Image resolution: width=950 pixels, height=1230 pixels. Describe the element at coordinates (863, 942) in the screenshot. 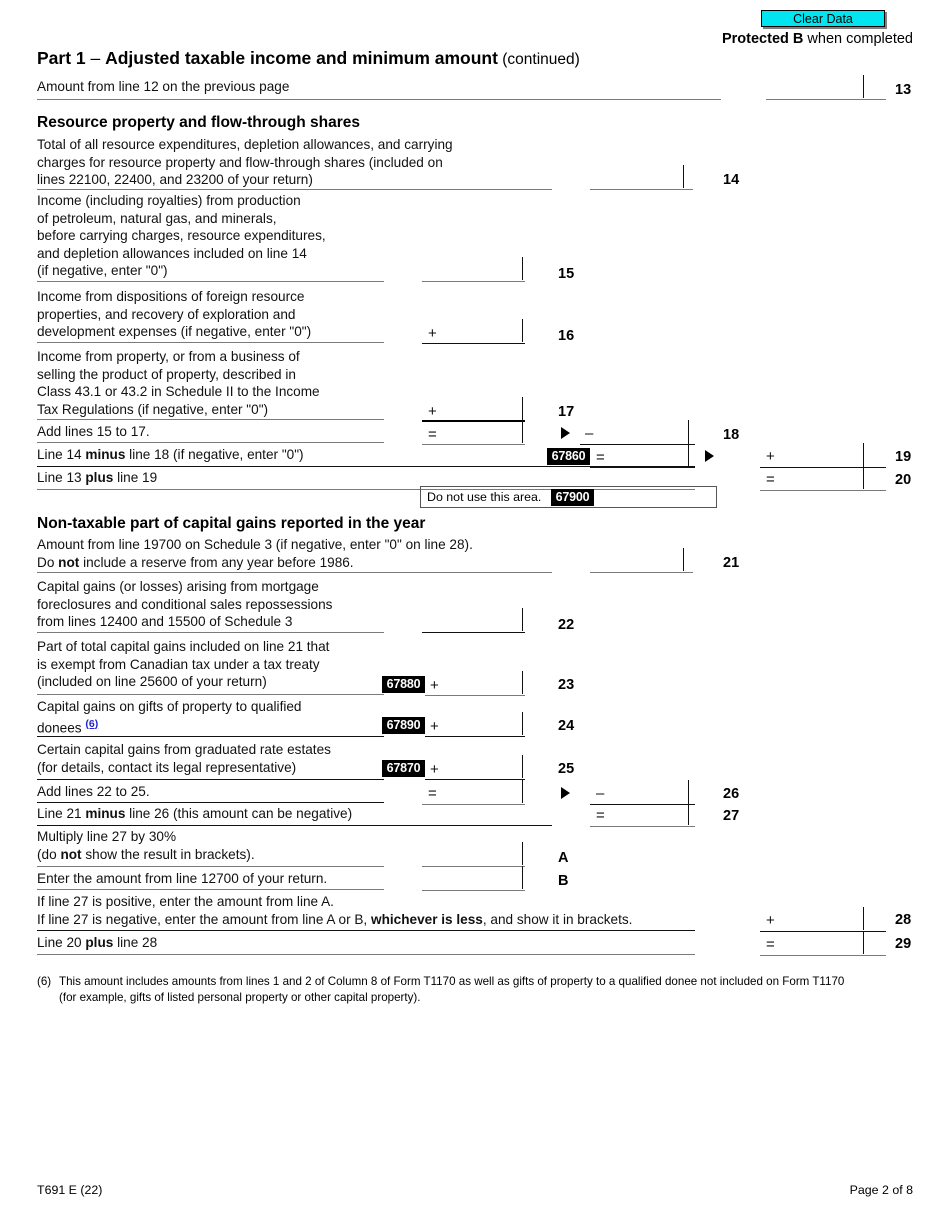

I see `line-29-cents-separator` at that location.